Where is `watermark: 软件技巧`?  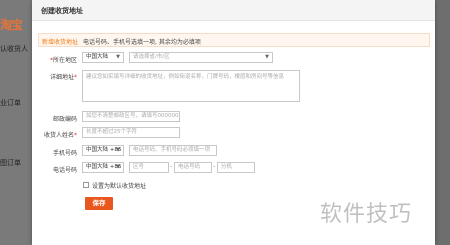 watermark: 软件技巧 is located at coordinates (366, 214).